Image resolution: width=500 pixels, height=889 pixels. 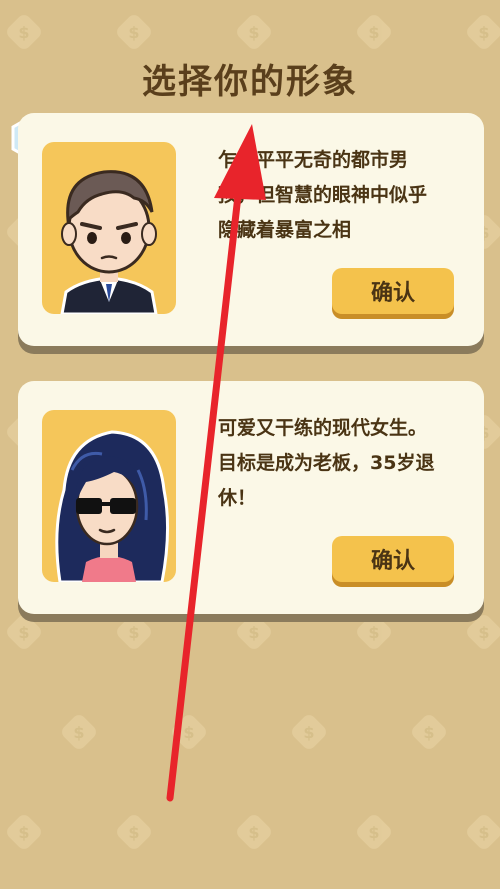 I want to click on male-avatar, so click(x=109, y=242).